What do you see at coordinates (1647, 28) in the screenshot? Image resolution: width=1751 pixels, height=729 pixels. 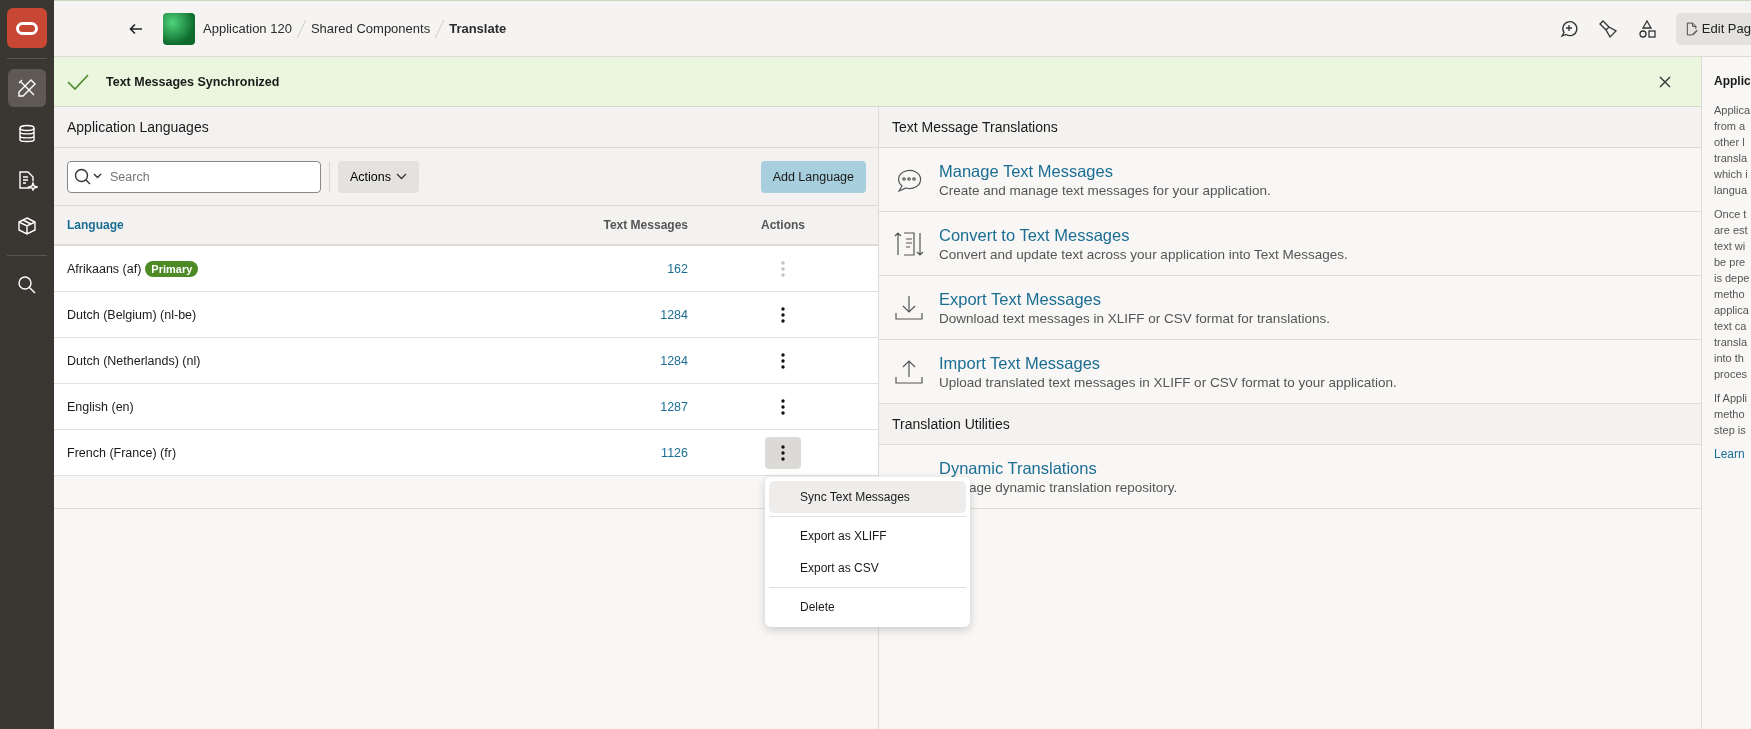 I see `shapes-icon` at bounding box center [1647, 28].